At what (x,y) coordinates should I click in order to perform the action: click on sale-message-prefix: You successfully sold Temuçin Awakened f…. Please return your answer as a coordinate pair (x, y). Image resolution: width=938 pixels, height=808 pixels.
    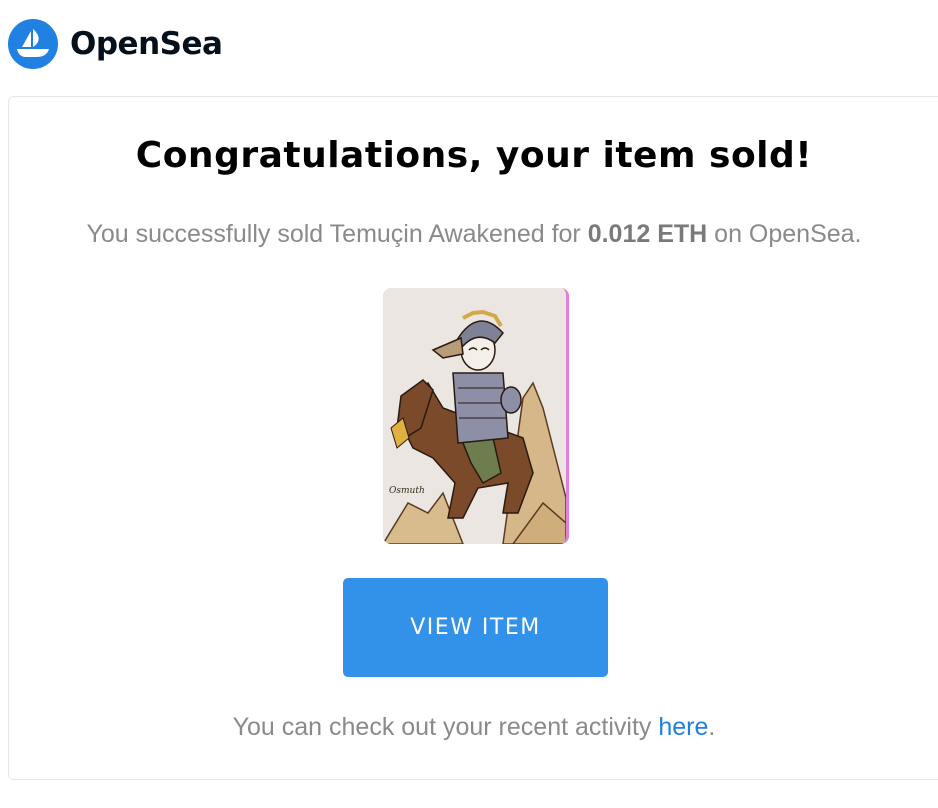
    Looking at the image, I should click on (337, 234).